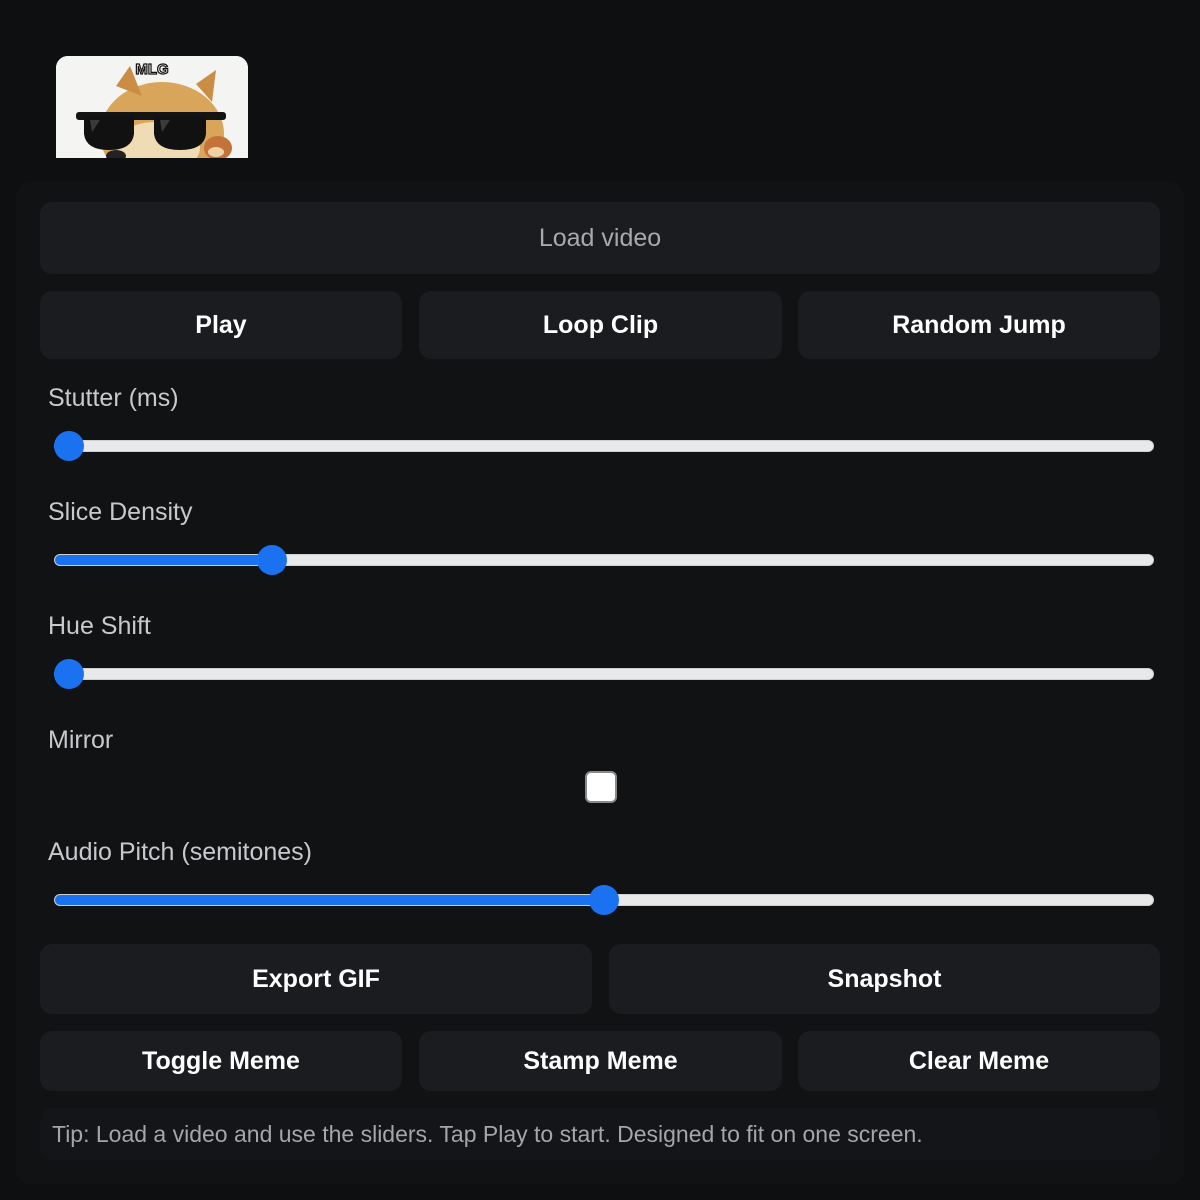 This screenshot has width=1200, height=1200. Describe the element at coordinates (164, 560) in the screenshot. I see `slice-density-slider-fill` at that location.